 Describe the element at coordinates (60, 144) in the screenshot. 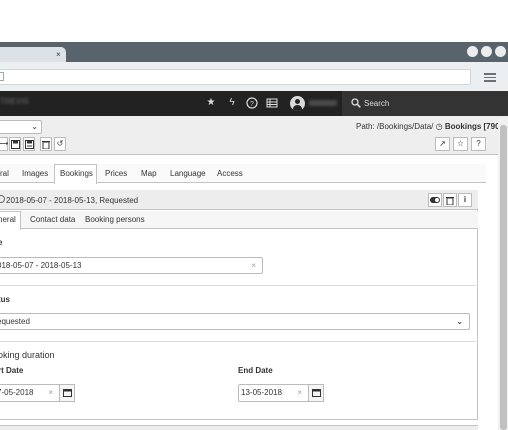

I see `undo-button: ↺` at that location.